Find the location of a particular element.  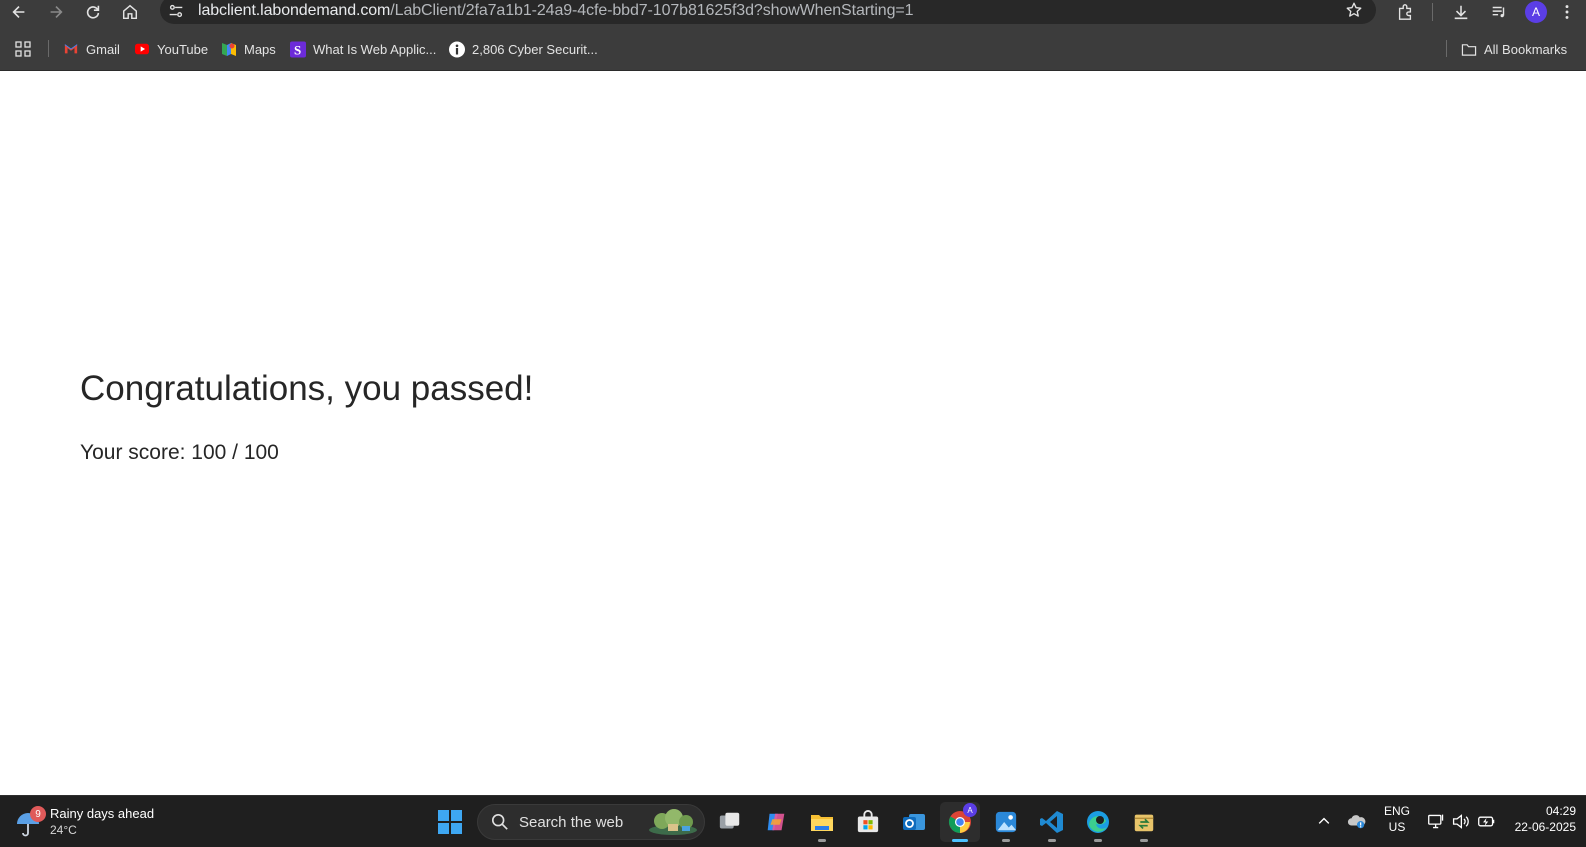

extensions-button is located at coordinates (1405, 12).